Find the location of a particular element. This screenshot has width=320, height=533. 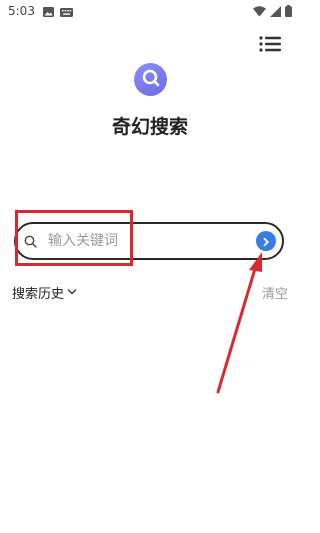

keyboard-notification-icon is located at coordinates (66, 11).